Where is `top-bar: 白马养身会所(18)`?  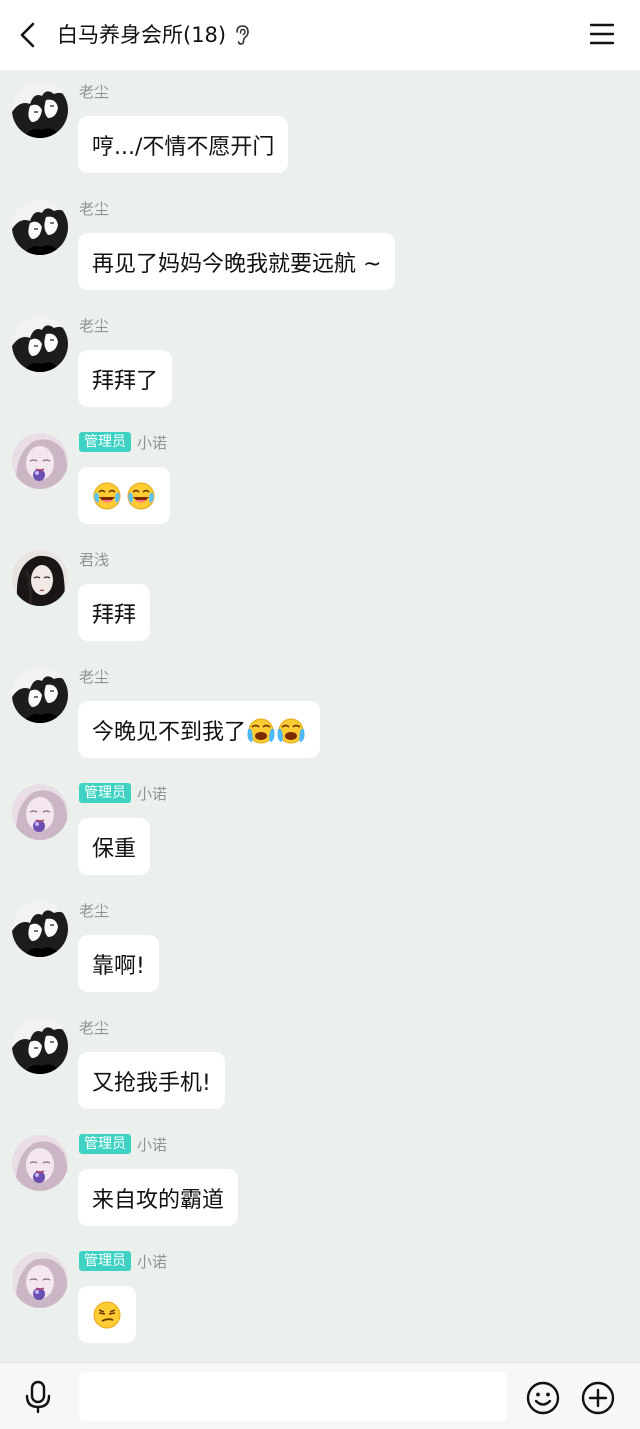
top-bar: 白马养身会所(18) is located at coordinates (320, 35).